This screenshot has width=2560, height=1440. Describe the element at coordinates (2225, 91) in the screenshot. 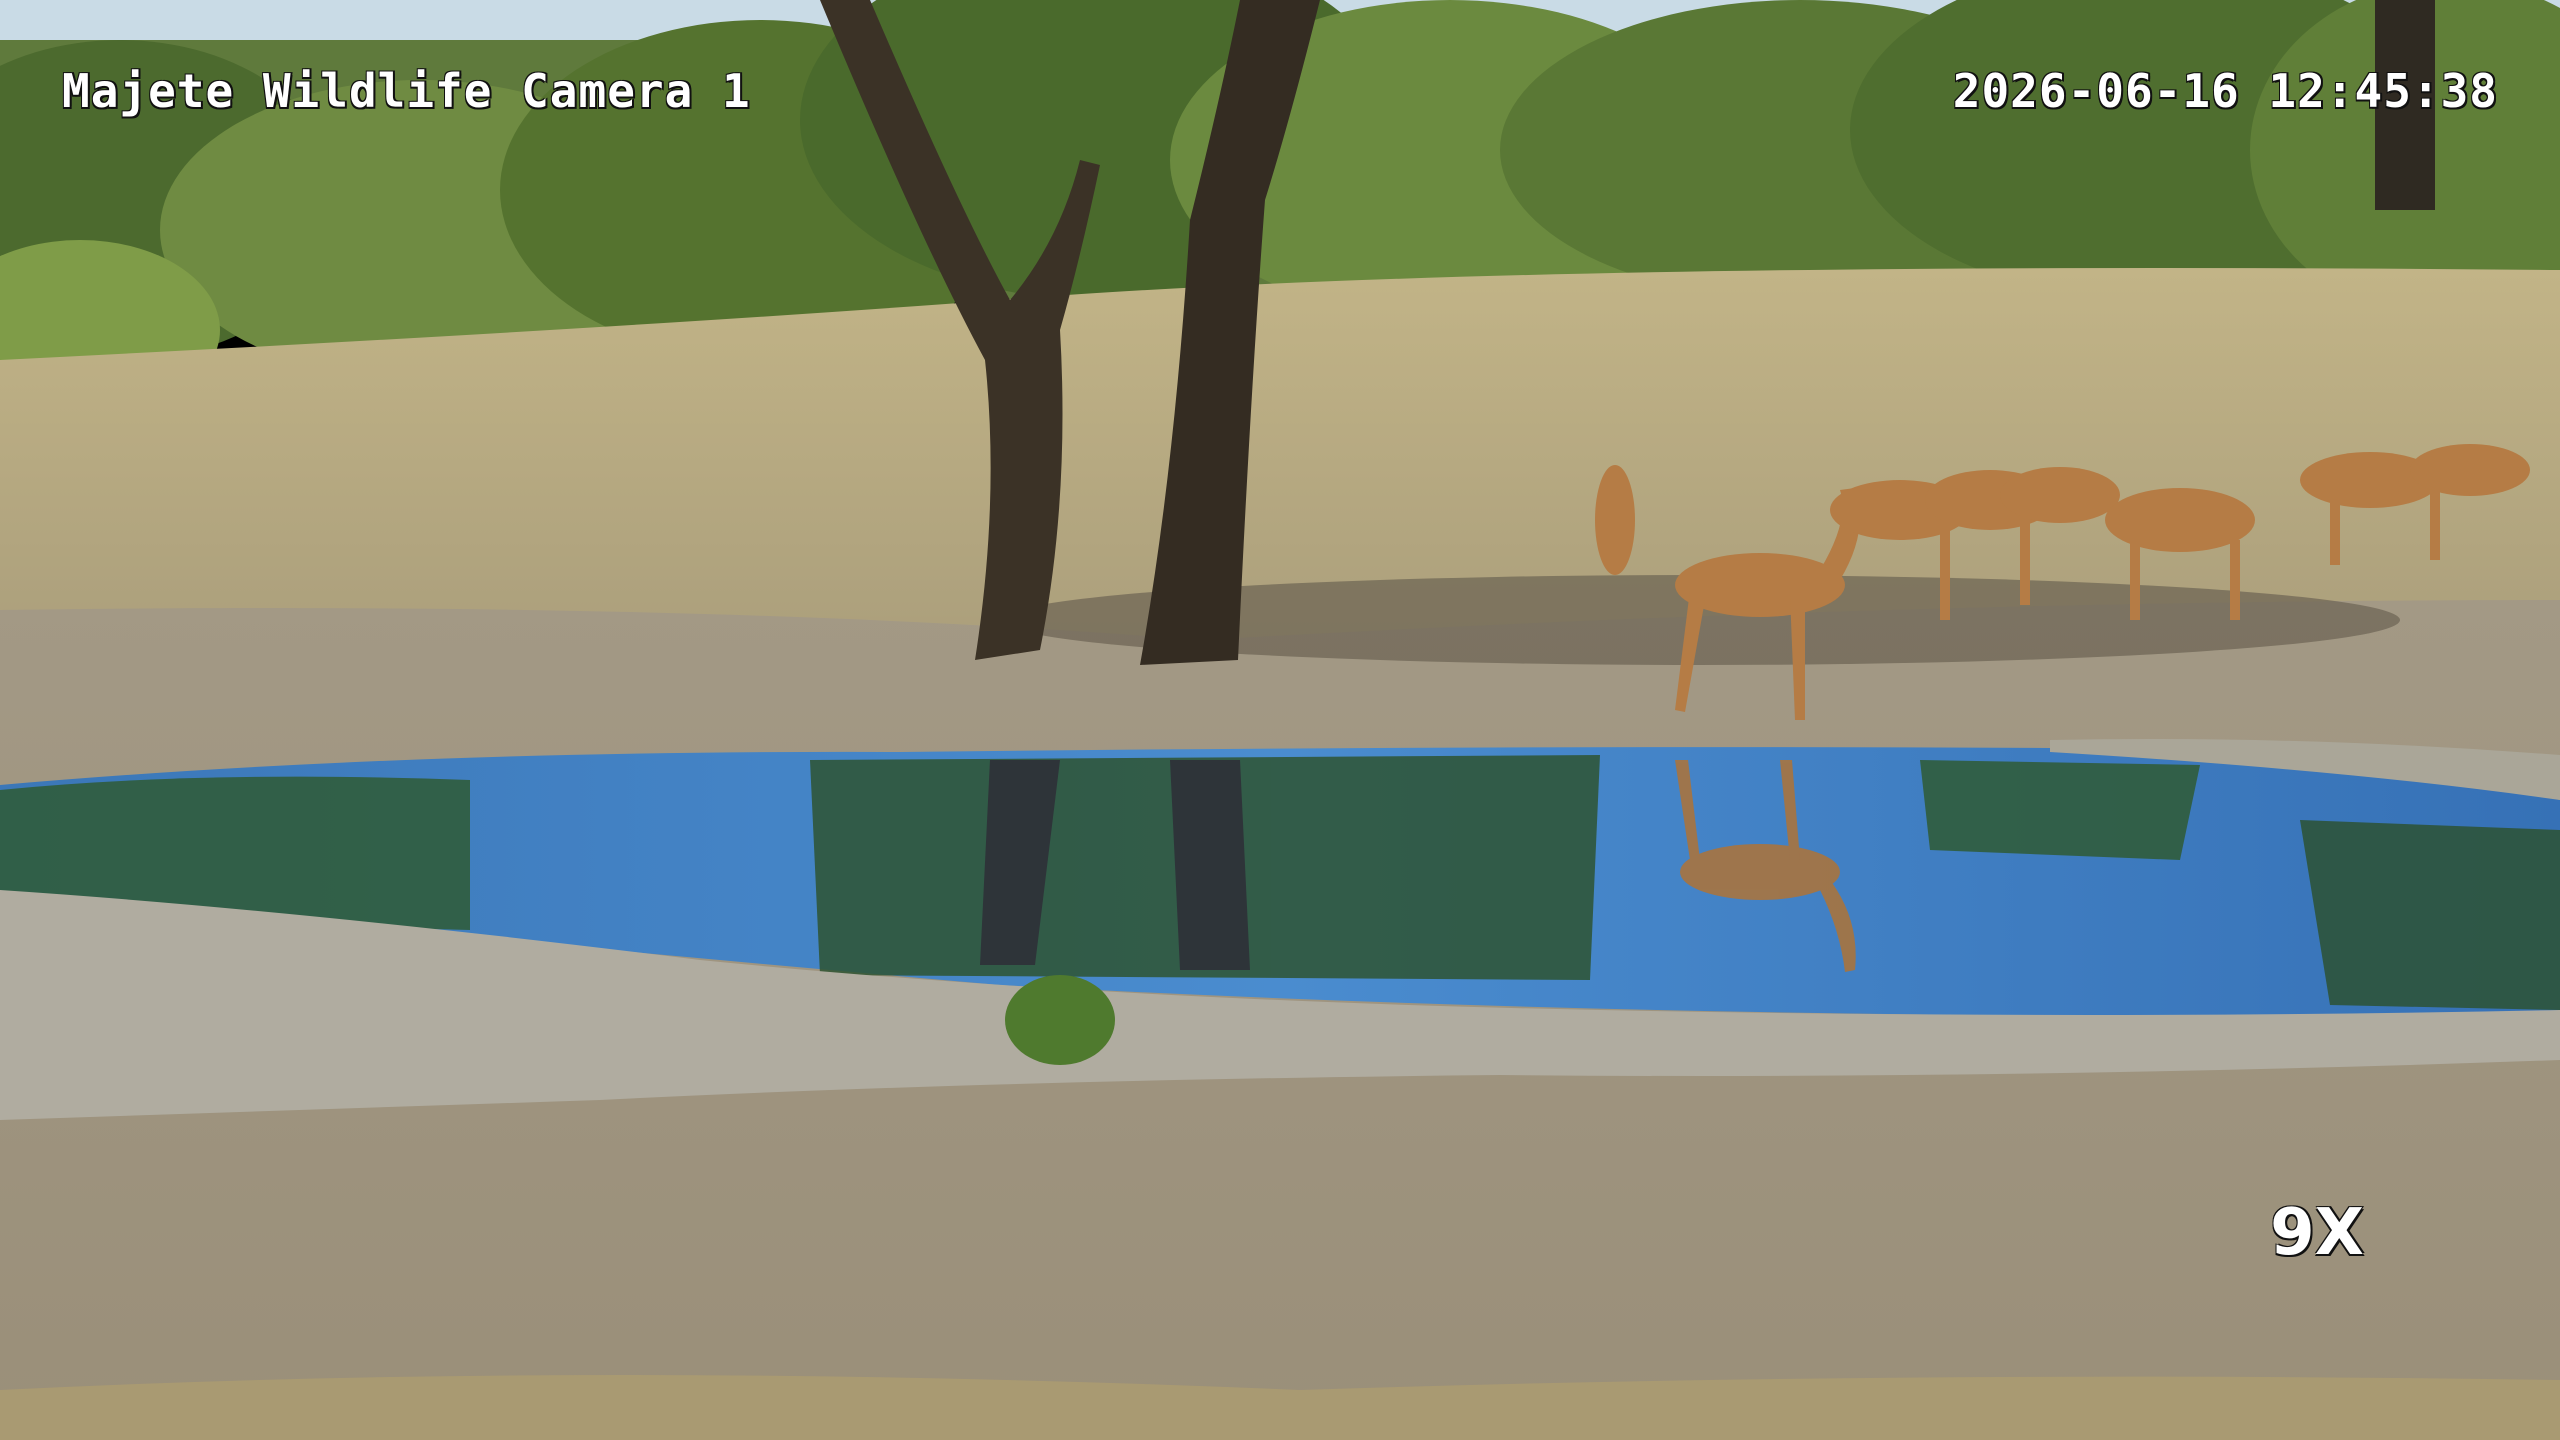

I see `timestamp-label: 2026-06-16 12:45:38` at that location.